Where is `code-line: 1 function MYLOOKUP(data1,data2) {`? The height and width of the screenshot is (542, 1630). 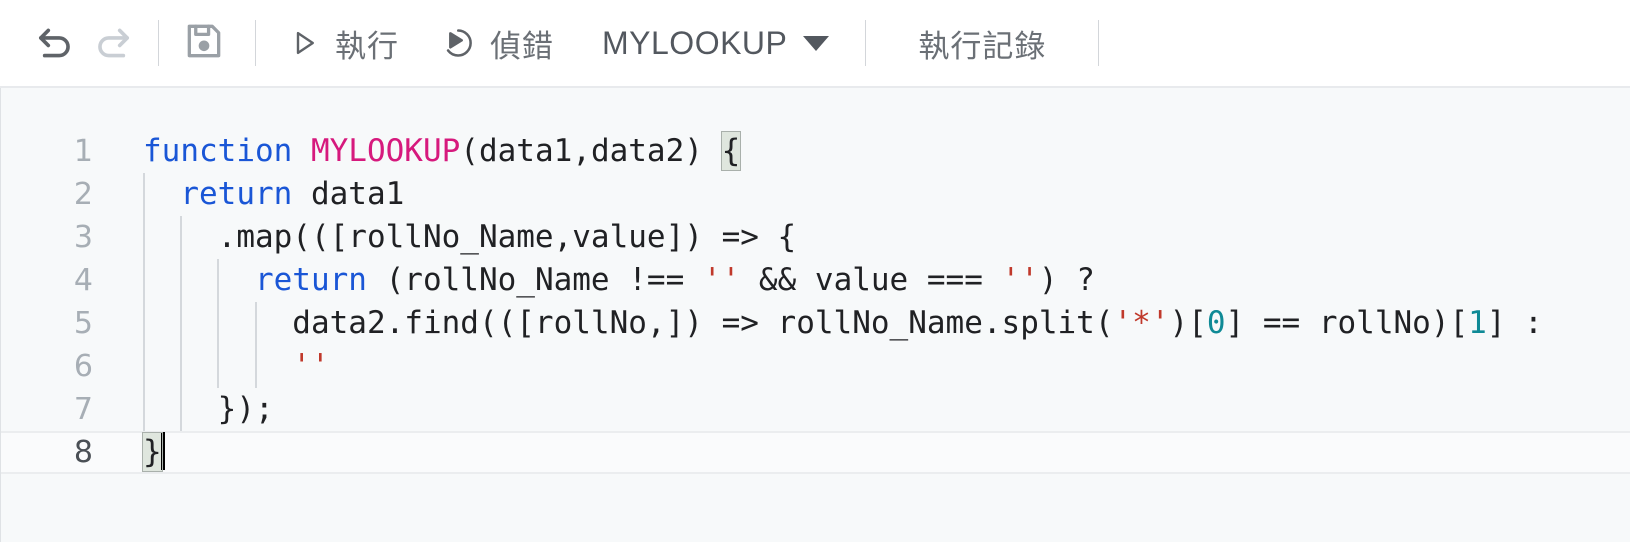
code-line: 1 function MYLOOKUP(data1,data2) { is located at coordinates (815, 151).